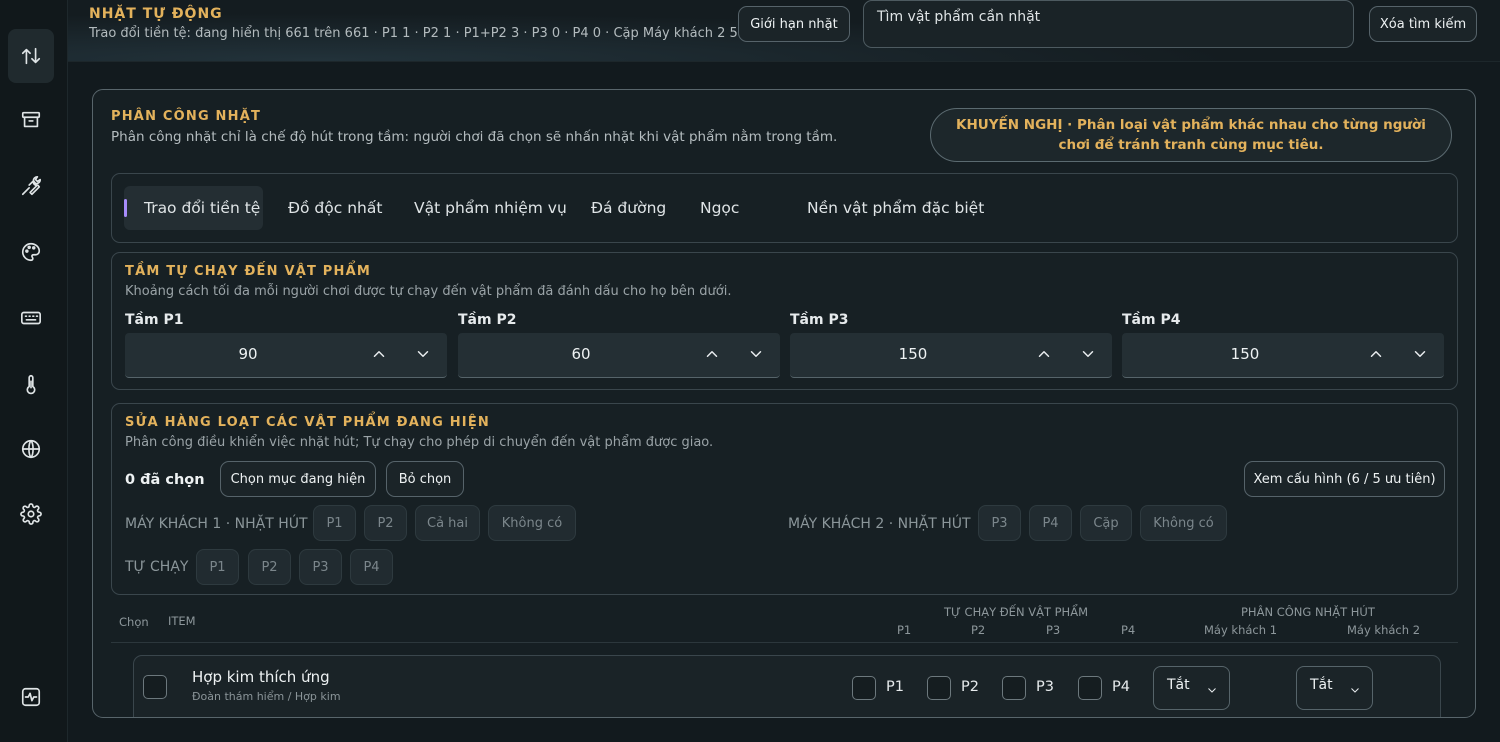  What do you see at coordinates (970, 687) in the screenshot?
I see `autorun-p2-label: P2` at bounding box center [970, 687].